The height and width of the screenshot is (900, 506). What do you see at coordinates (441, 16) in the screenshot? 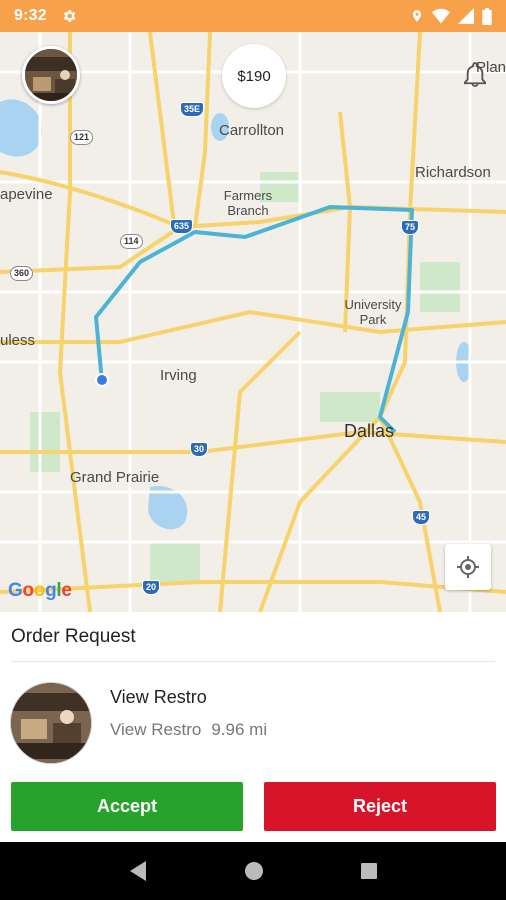
I see `wifi-icon` at bounding box center [441, 16].